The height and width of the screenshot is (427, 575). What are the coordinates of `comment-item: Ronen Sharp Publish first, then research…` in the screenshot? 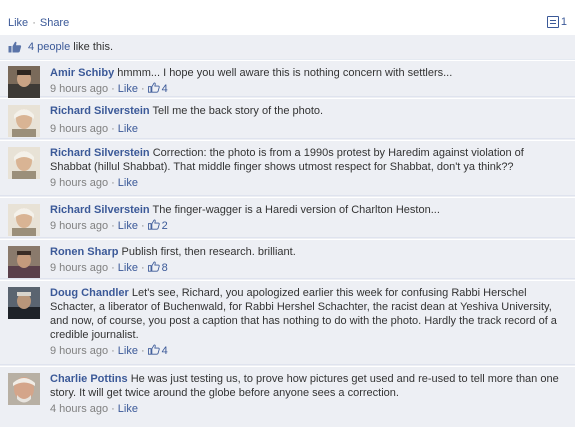 It's located at (287, 259).